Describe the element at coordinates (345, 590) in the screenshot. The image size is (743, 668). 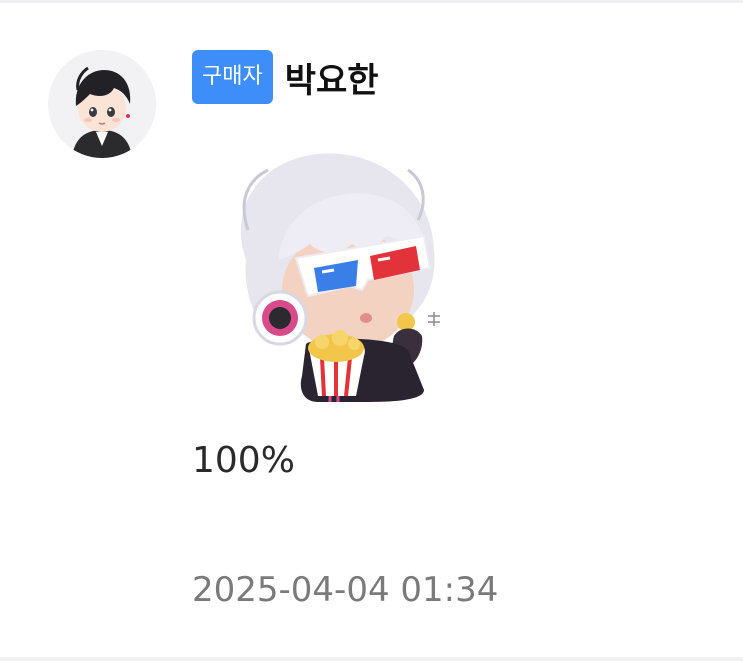
I see `review-date: 2025-04-04 01:34` at that location.